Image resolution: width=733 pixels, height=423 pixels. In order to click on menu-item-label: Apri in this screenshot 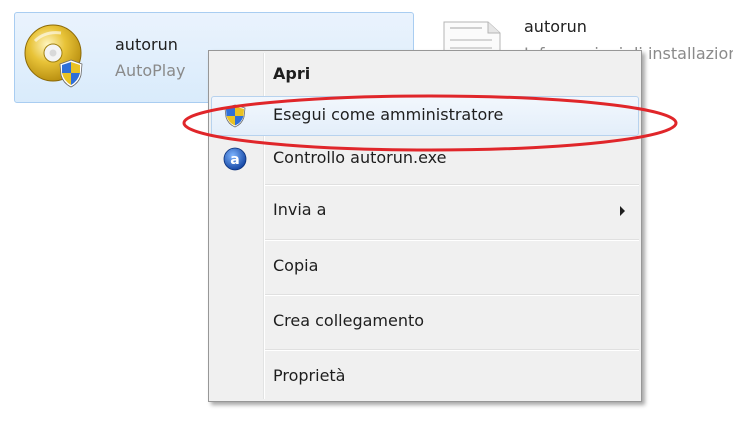, I will do `click(292, 73)`.